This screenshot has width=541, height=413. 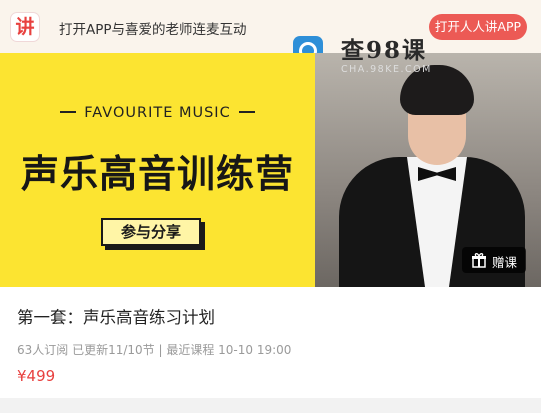 I want to click on watermark-title: 查98课, so click(x=384, y=50).